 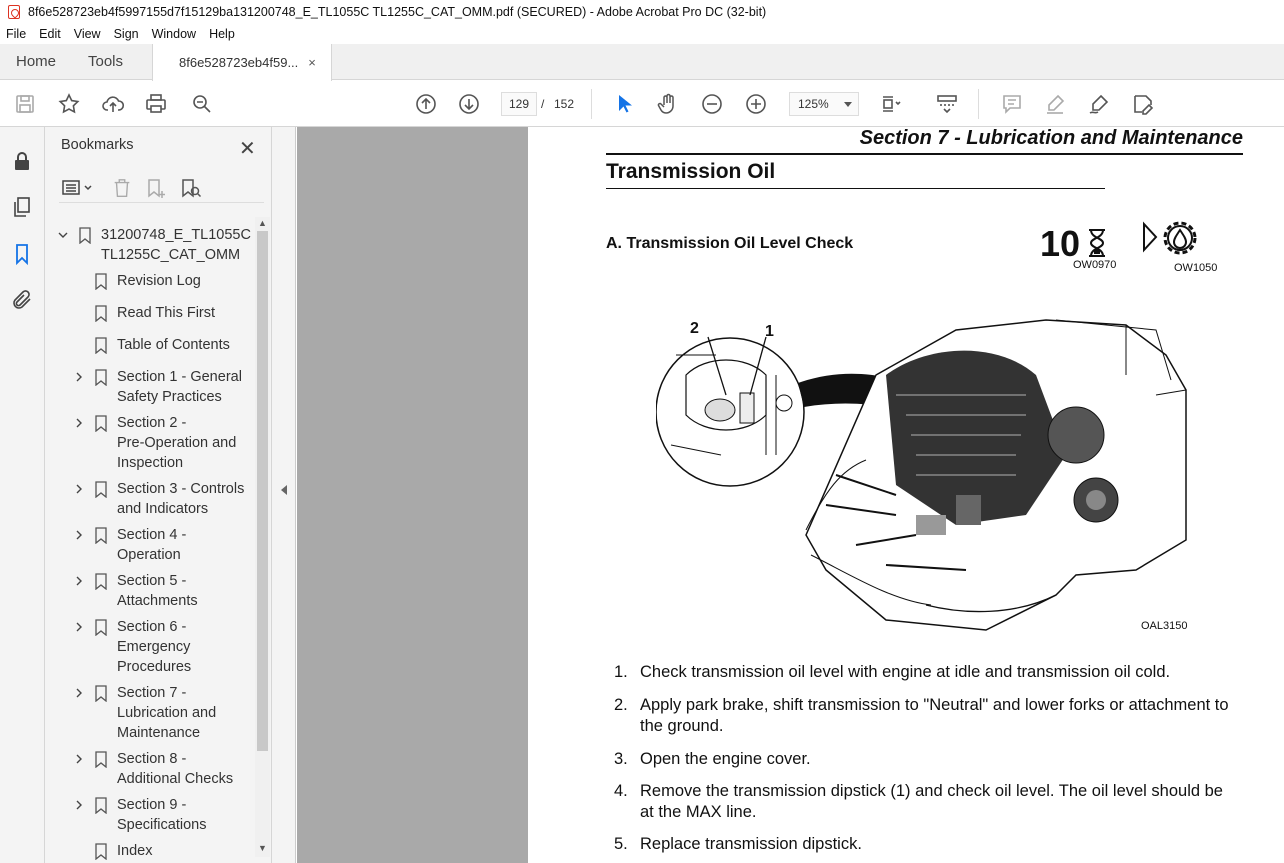 What do you see at coordinates (284, 490) in the screenshot?
I see `collapse-panel-icon` at bounding box center [284, 490].